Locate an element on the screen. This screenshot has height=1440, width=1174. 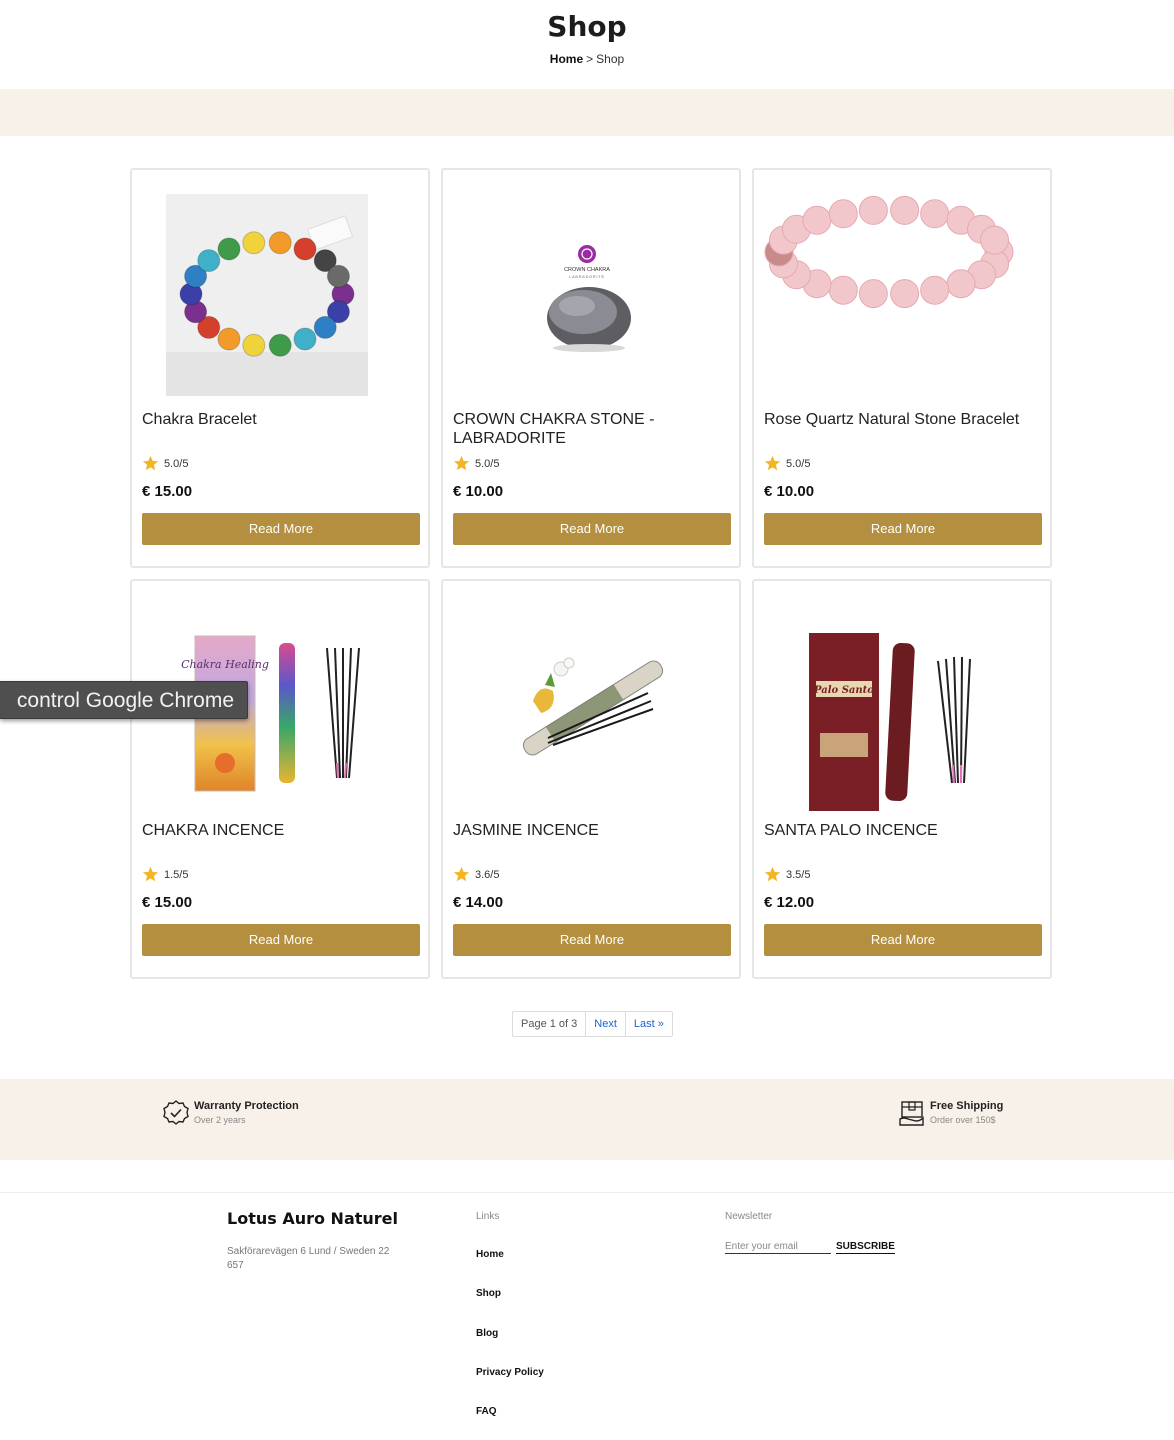
product-rating: 1.5/5 is located at coordinates (165, 874).